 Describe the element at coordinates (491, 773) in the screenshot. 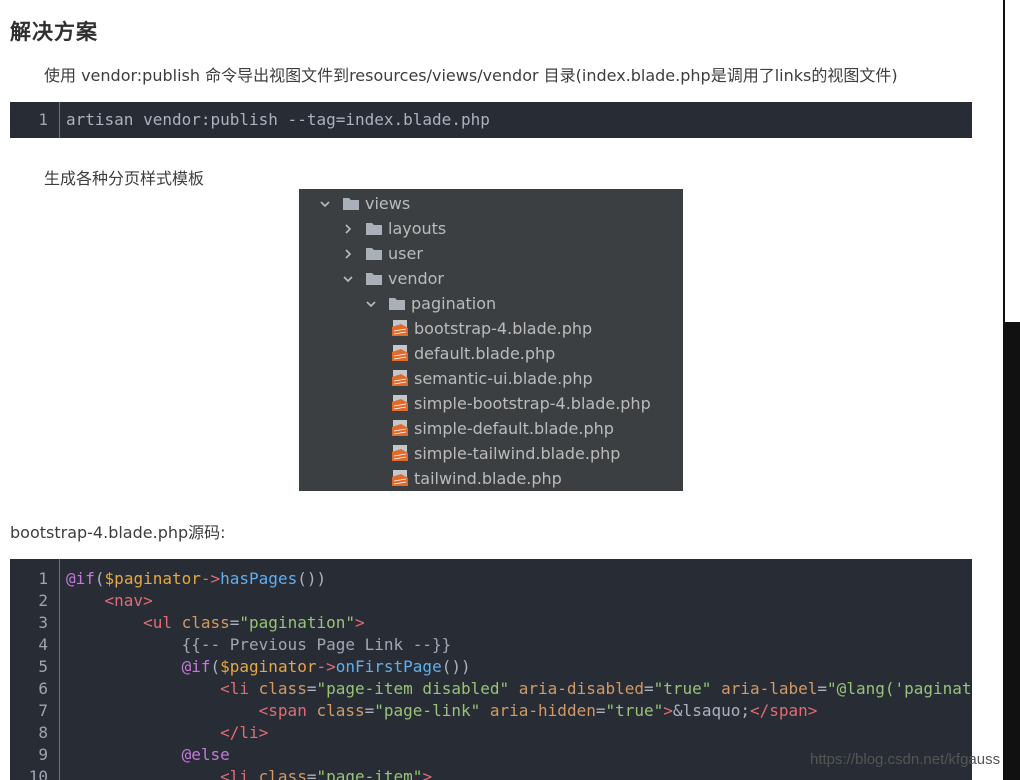

I see `code-line: 10 <li class="page-item">` at that location.